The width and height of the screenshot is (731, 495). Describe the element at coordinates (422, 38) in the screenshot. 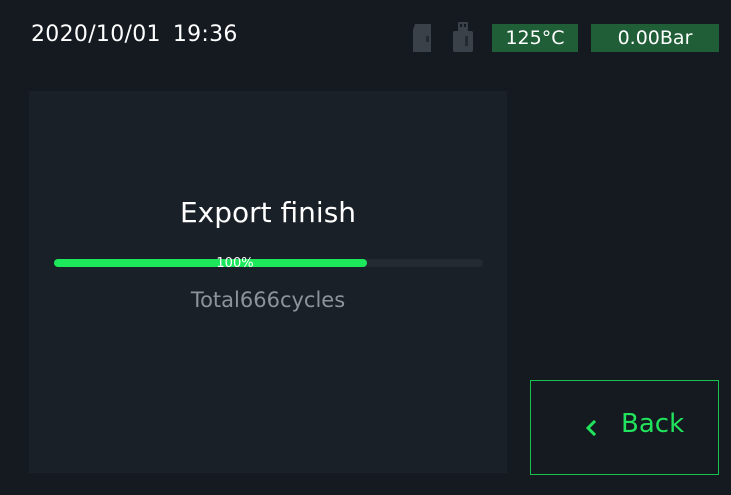

I see `sd-card-icon` at that location.